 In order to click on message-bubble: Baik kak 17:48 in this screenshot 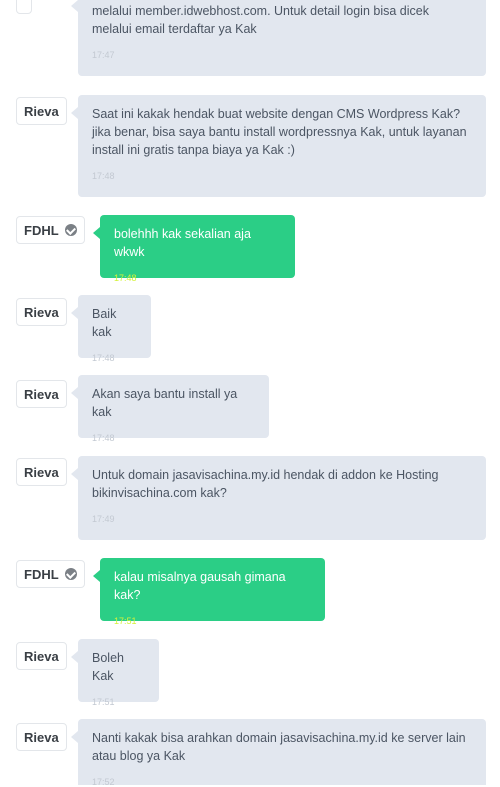, I will do `click(111, 329)`.